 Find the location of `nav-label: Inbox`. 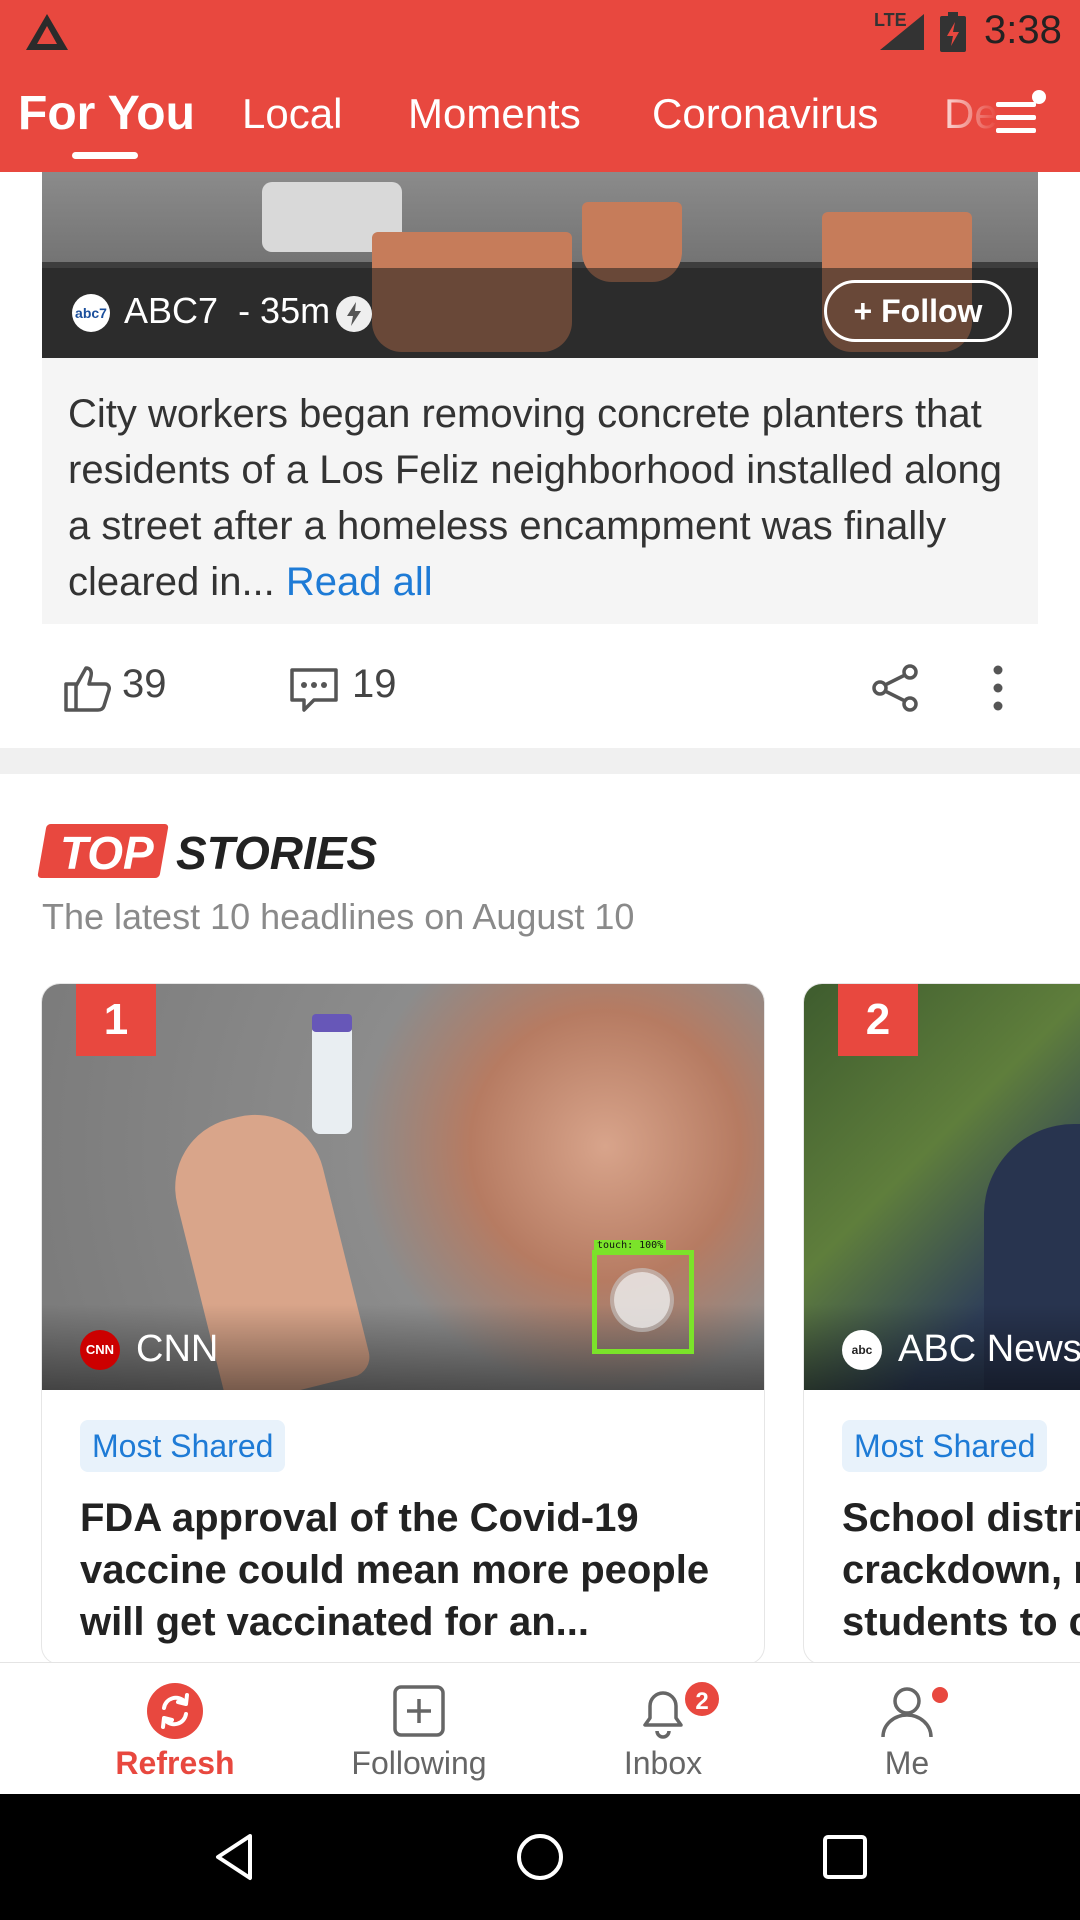

nav-label: Inbox is located at coordinates (663, 1763).